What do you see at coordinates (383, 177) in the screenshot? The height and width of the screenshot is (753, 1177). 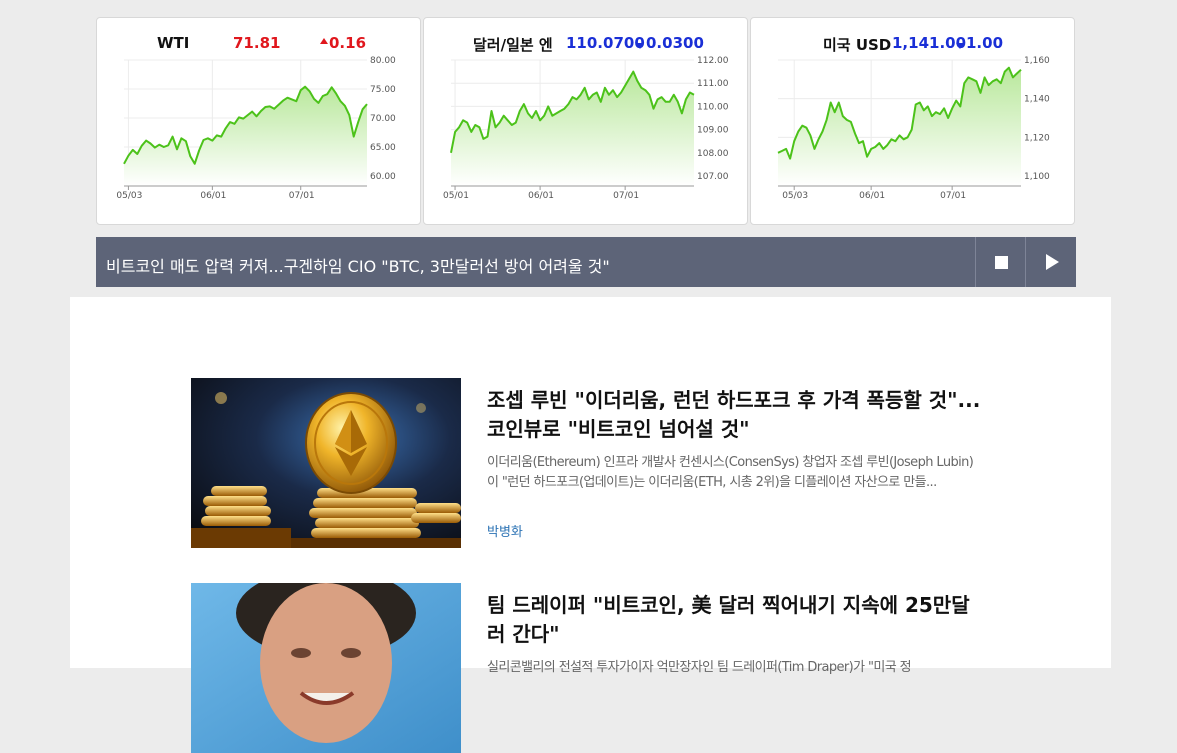 I see `y-tick-label: 60.00` at bounding box center [383, 177].